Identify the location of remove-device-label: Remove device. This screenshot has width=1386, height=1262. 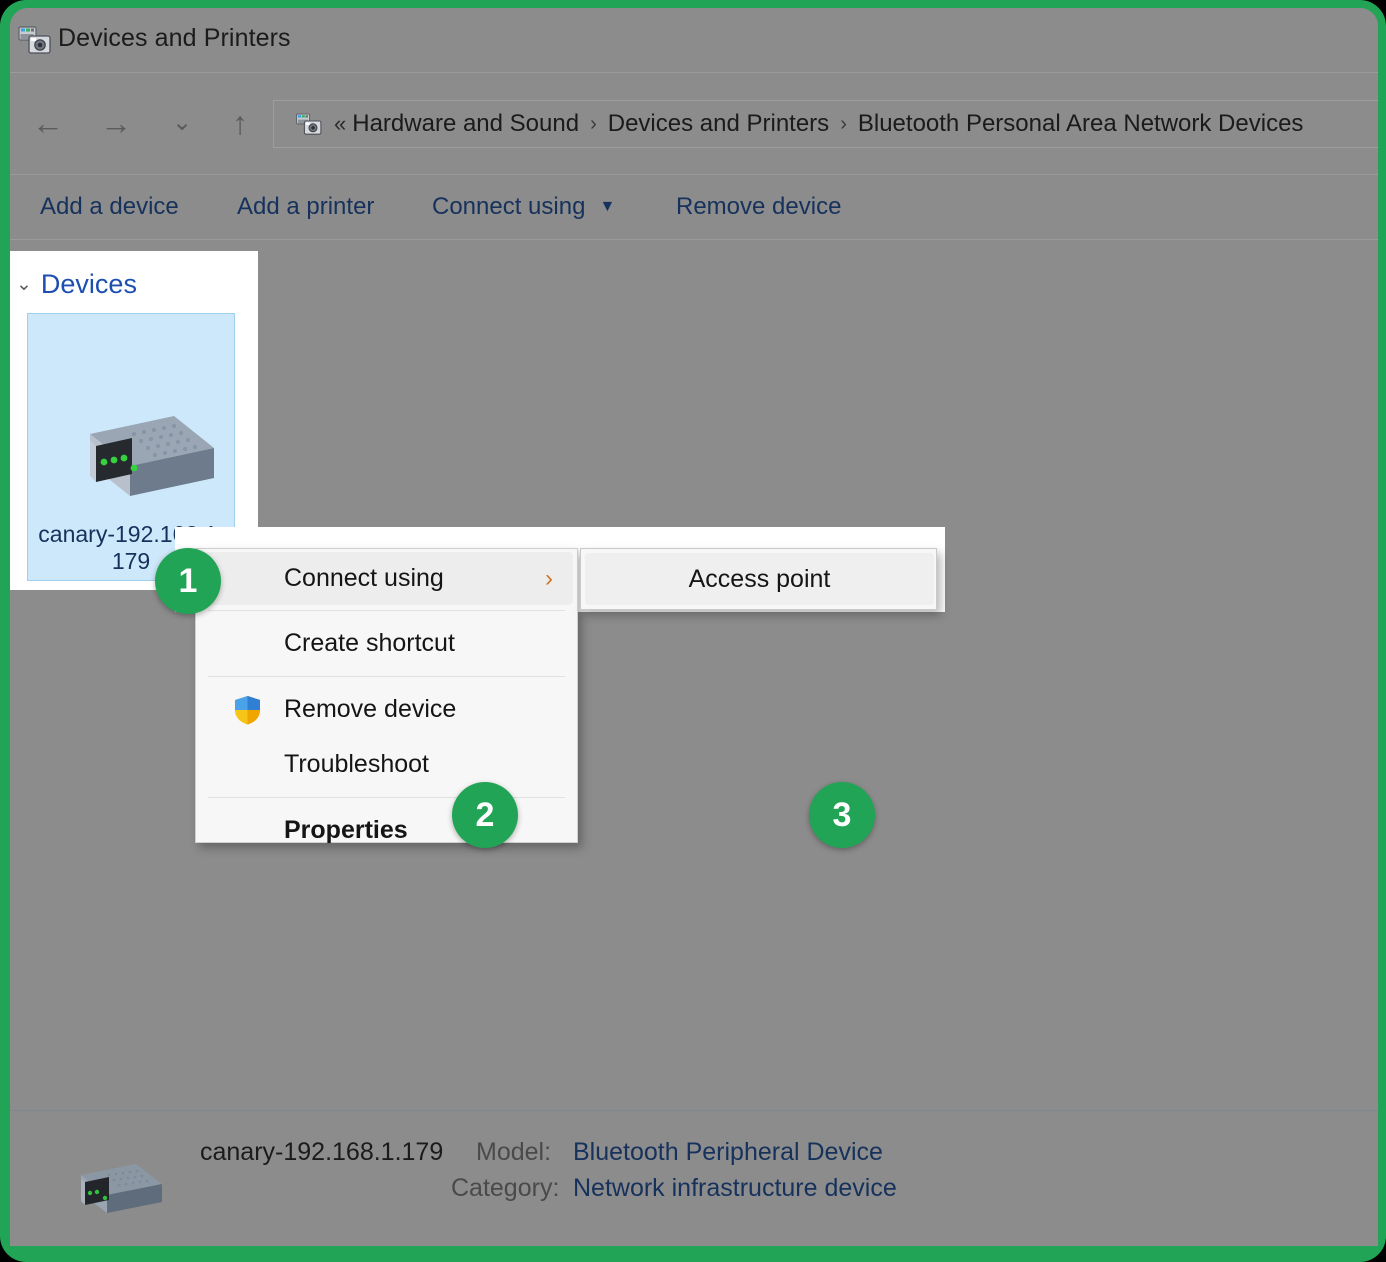
(759, 206).